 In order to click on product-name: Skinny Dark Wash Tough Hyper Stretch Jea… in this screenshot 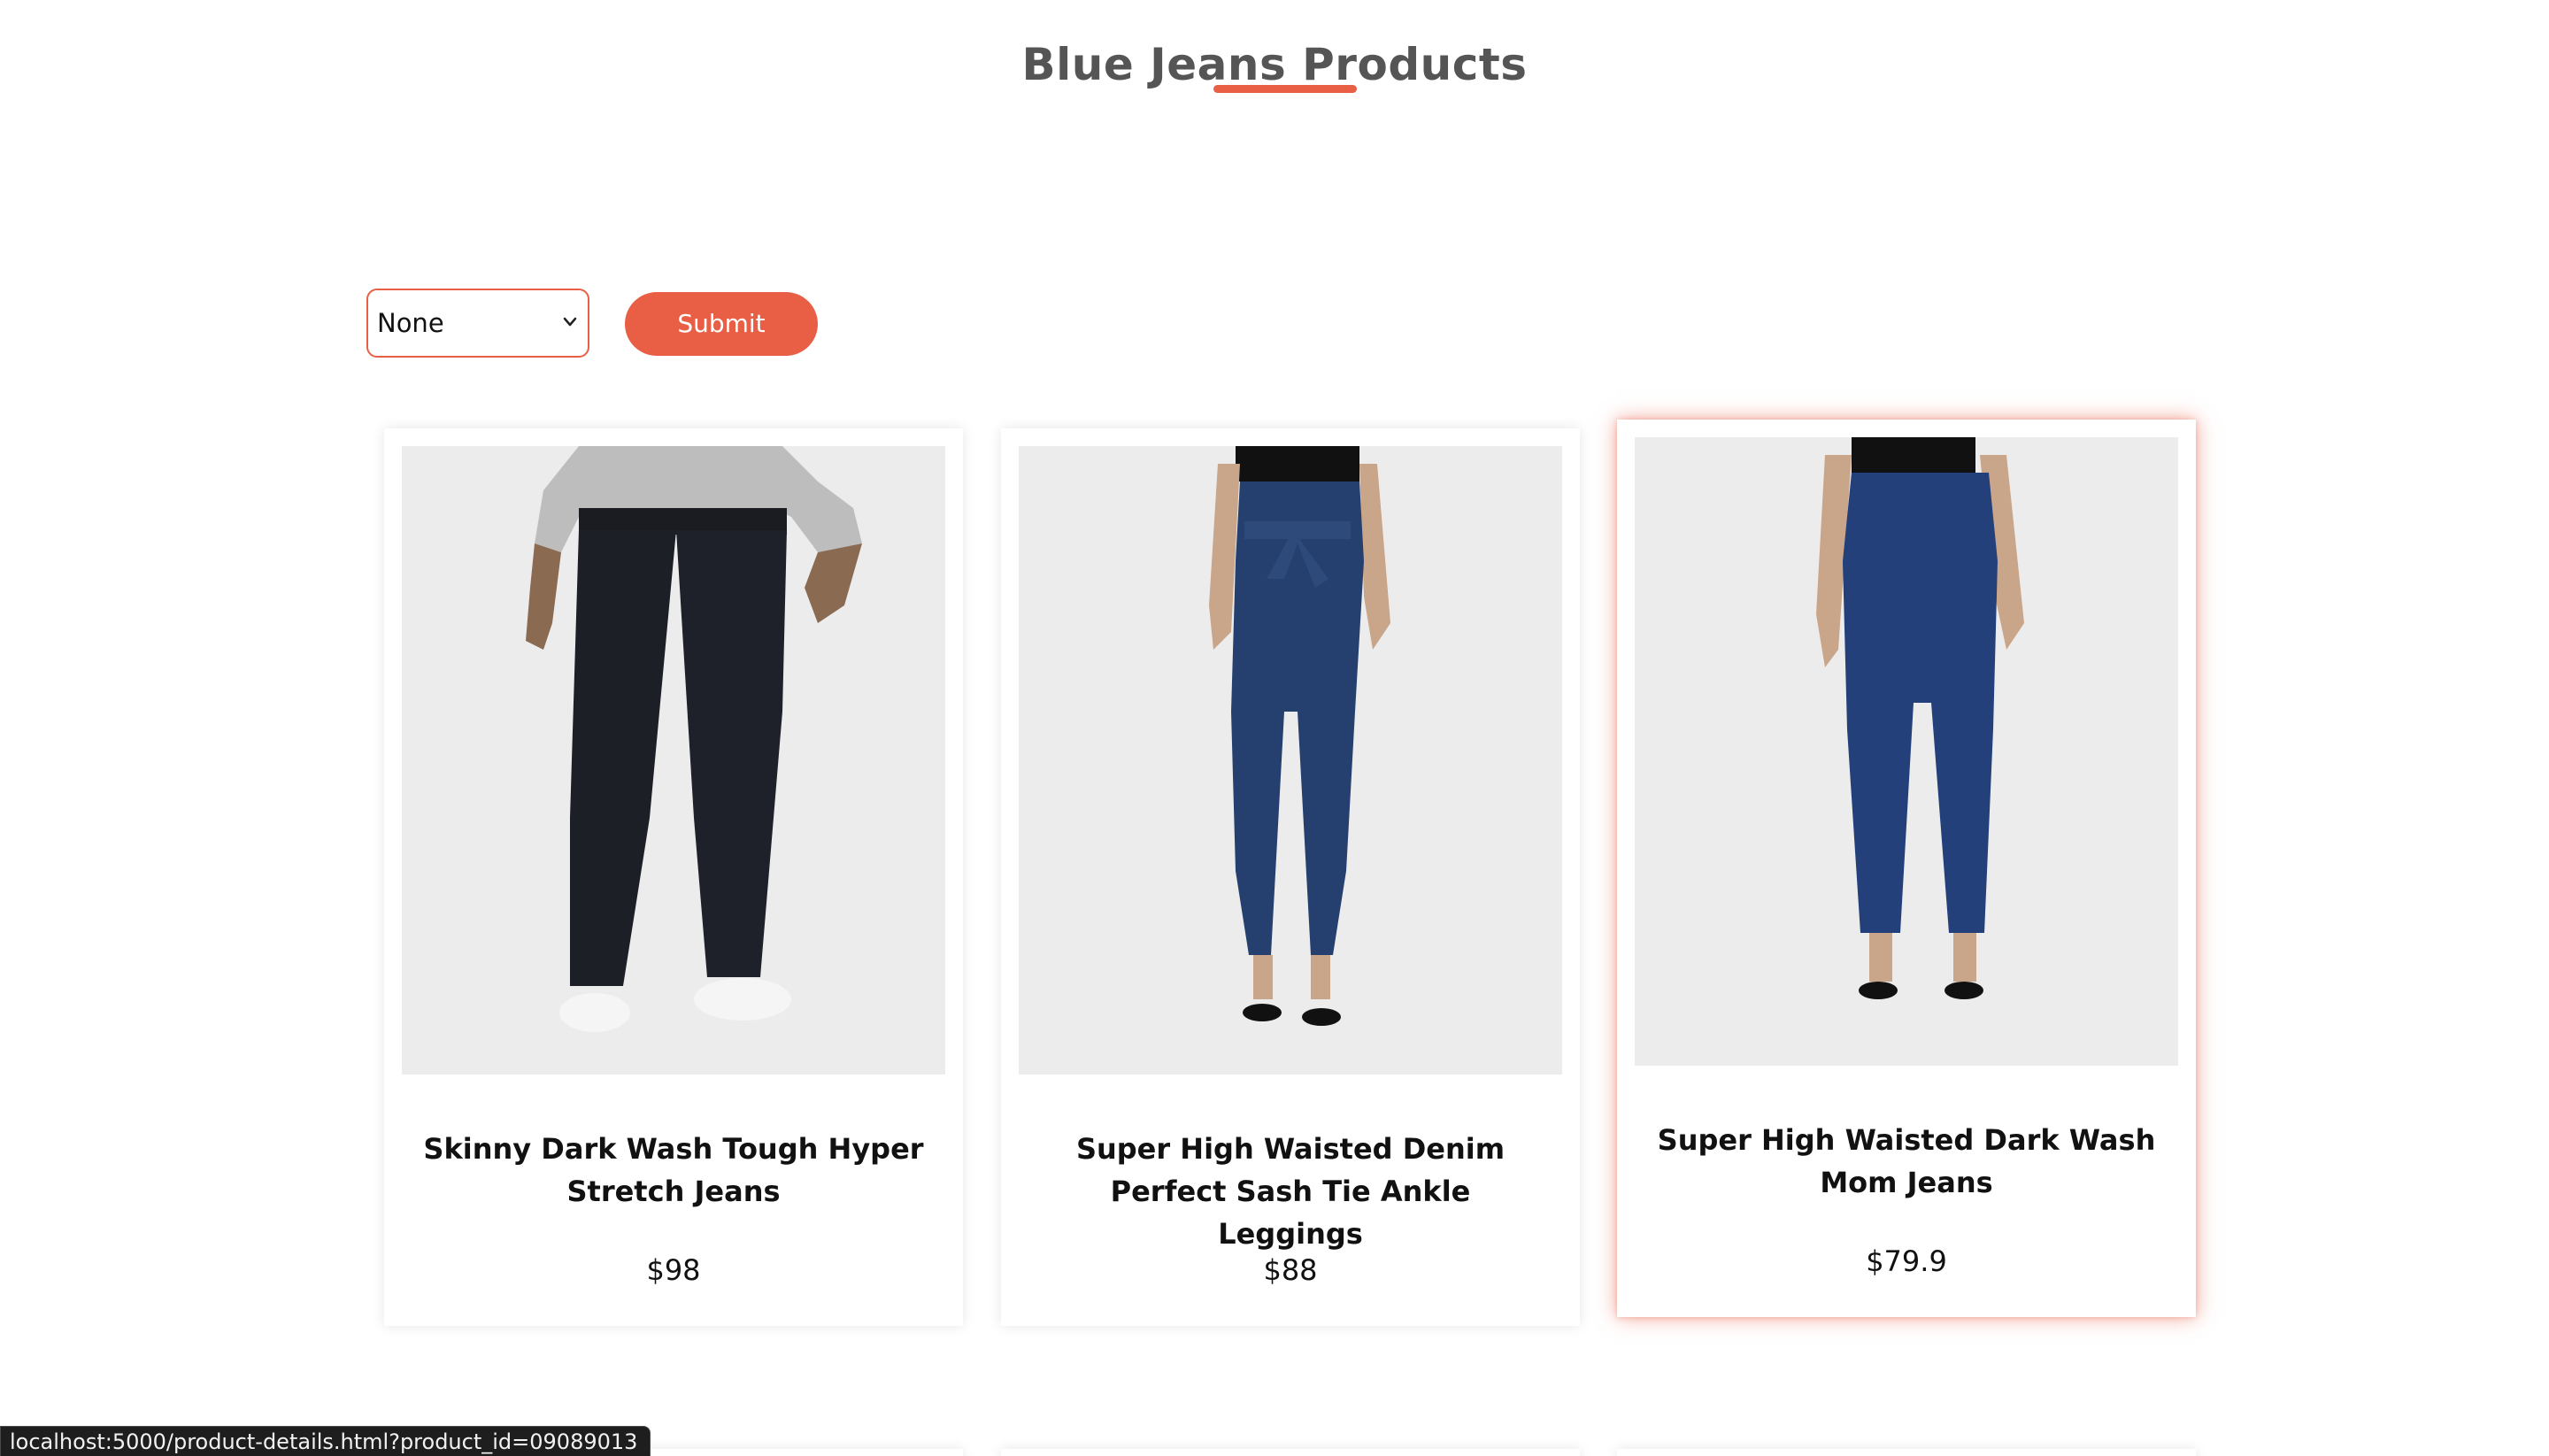, I will do `click(674, 1170)`.